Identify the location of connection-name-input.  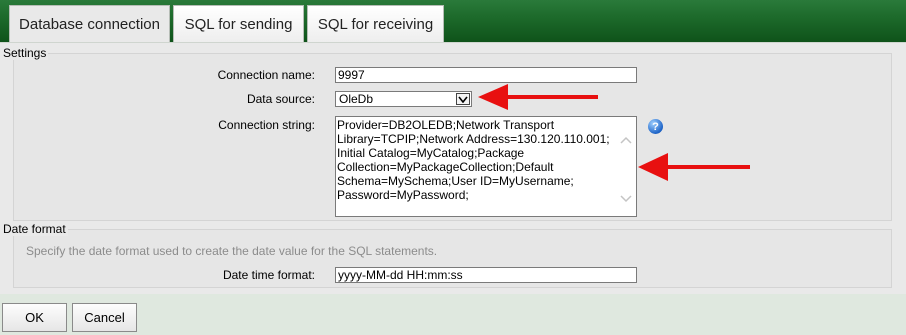
(486, 75).